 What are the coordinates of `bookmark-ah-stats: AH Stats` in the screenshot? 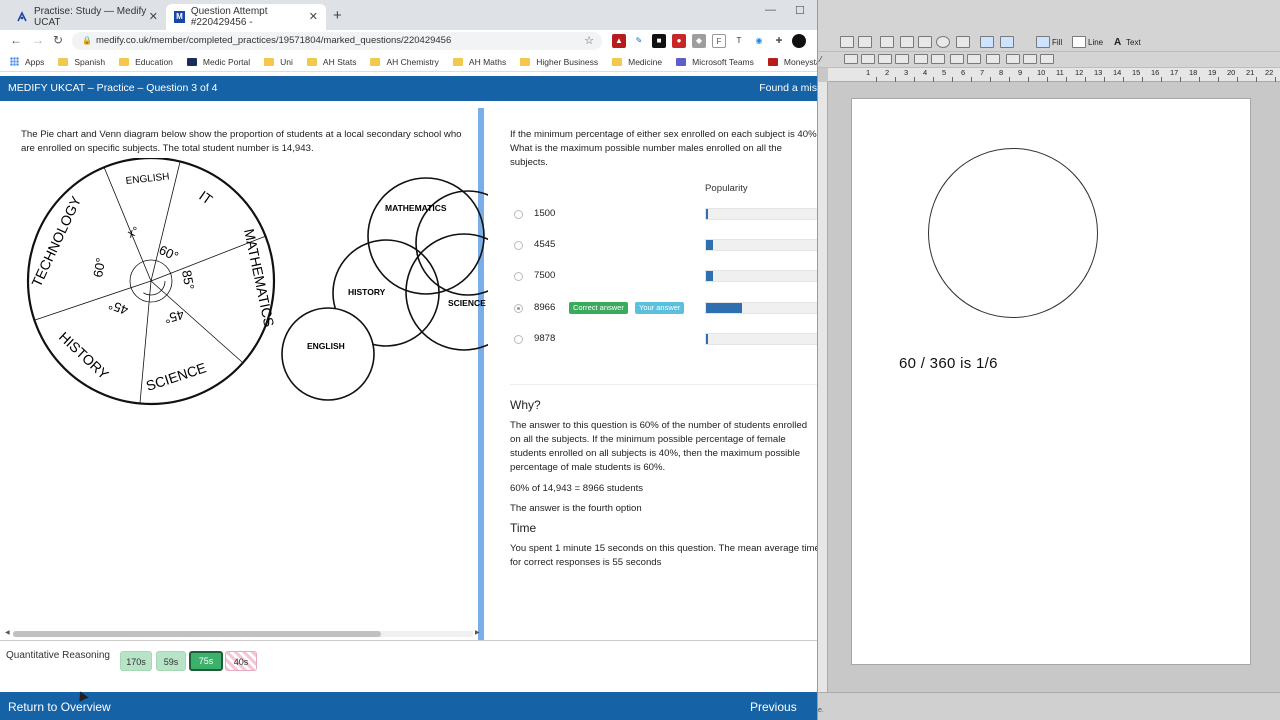 It's located at (331, 62).